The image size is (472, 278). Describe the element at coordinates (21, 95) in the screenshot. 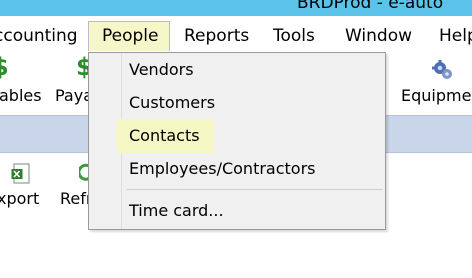

I see `receivables-label: ables` at that location.